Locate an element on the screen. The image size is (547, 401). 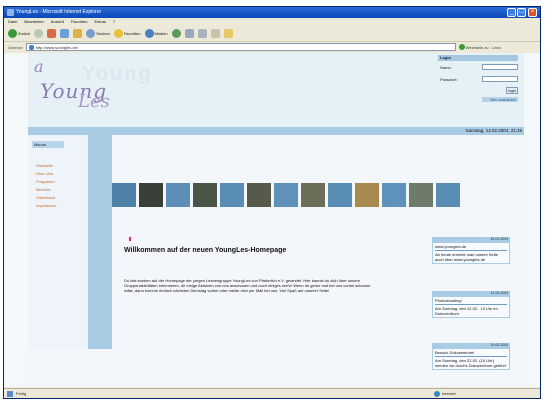
go-arrow-icon is located at coordinates (461, 47).